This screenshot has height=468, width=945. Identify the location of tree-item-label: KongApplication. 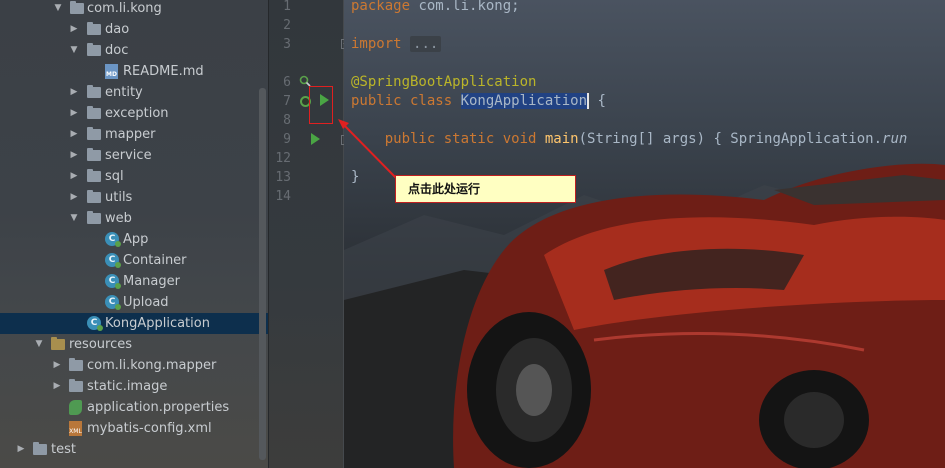
(157, 323).